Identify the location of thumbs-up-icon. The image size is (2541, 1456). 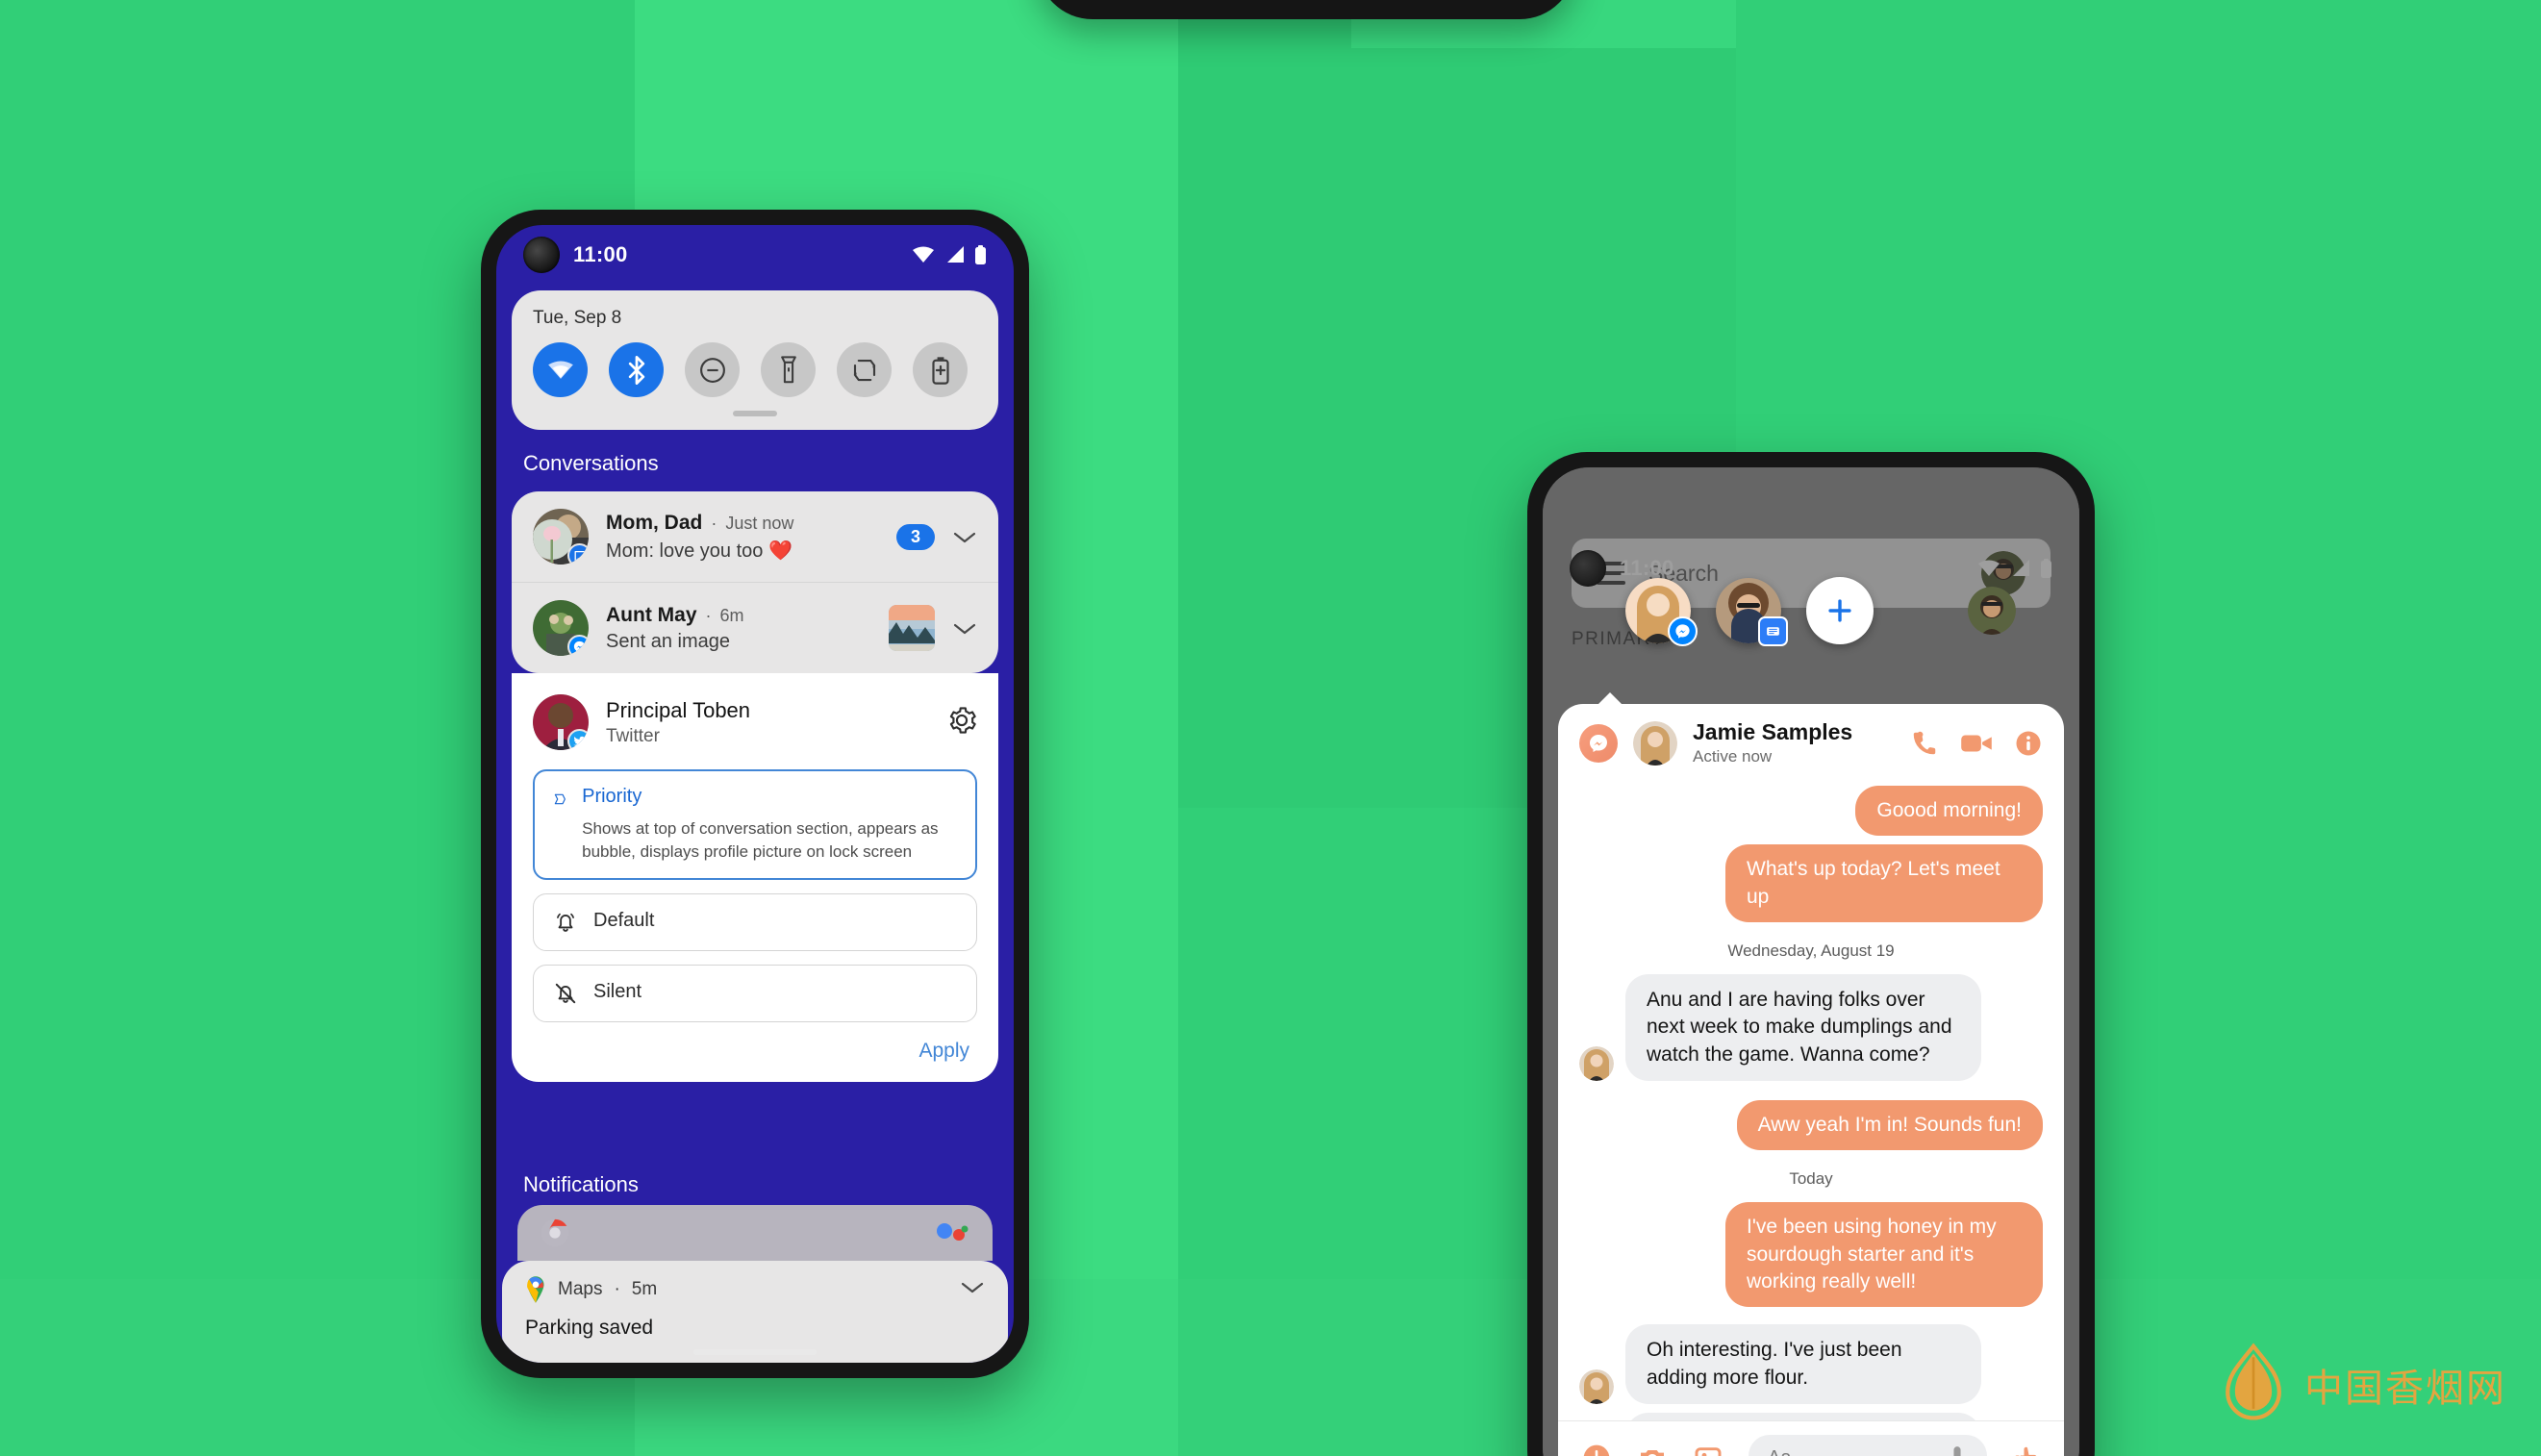
(2026, 1449).